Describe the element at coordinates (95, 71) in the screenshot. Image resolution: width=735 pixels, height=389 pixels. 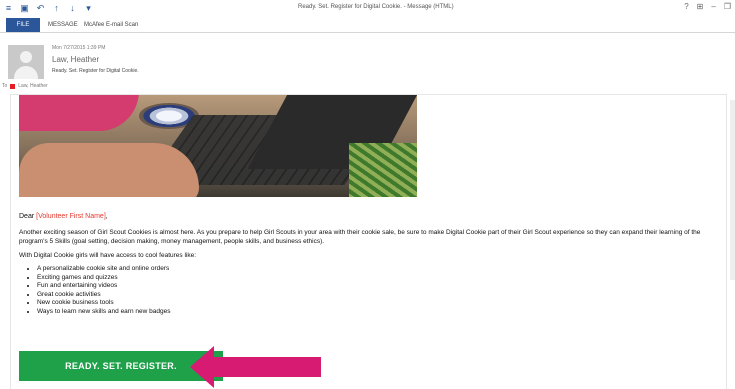
I see `message-subject: Ready. Set. Register for Digital Cookie.` at that location.